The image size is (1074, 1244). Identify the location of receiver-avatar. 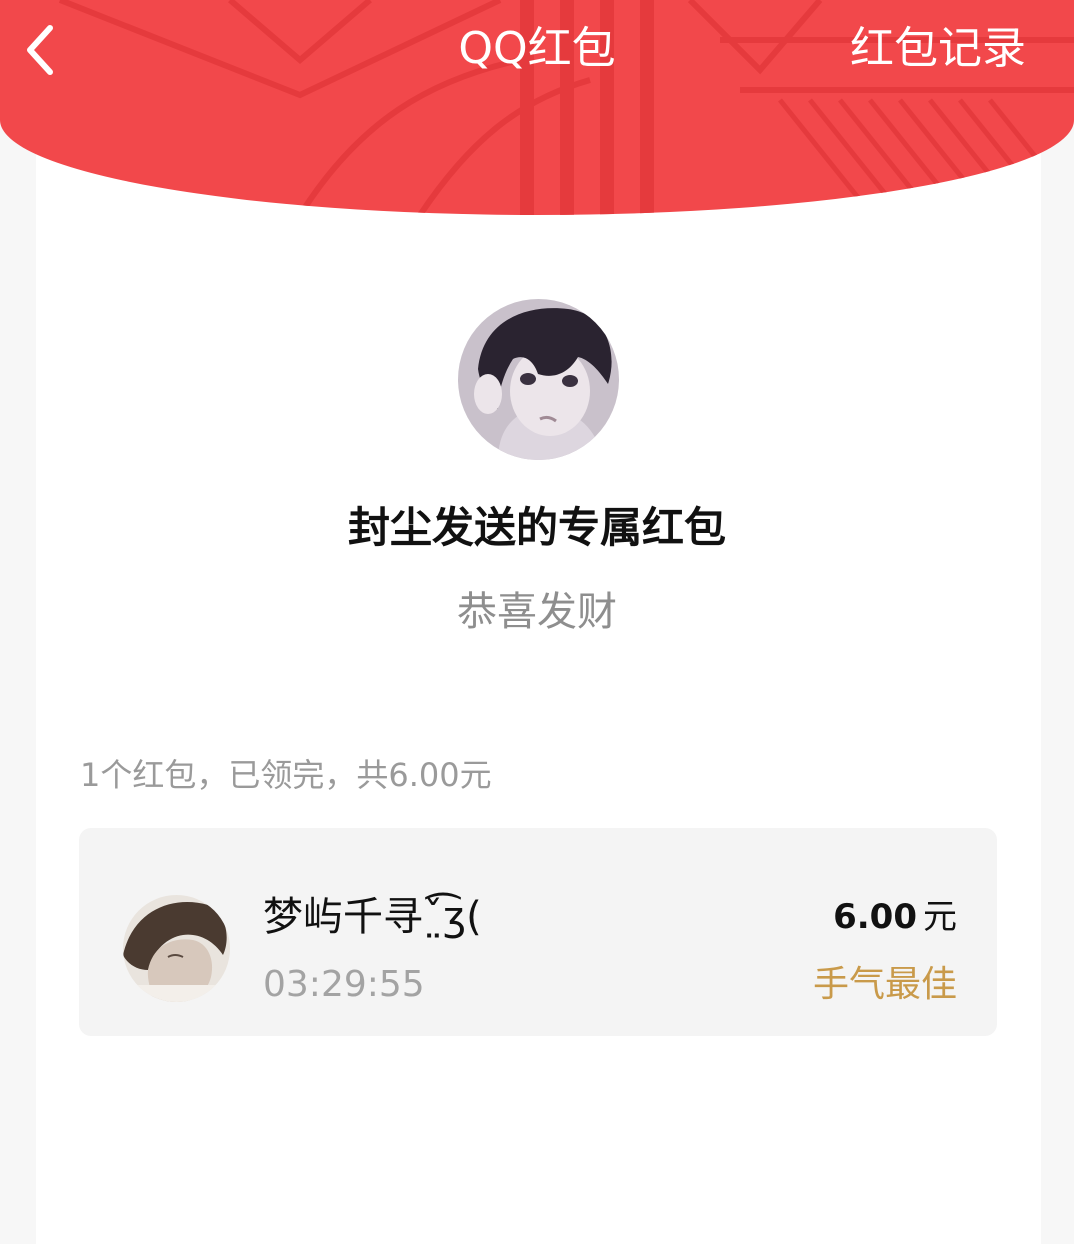
(176, 948).